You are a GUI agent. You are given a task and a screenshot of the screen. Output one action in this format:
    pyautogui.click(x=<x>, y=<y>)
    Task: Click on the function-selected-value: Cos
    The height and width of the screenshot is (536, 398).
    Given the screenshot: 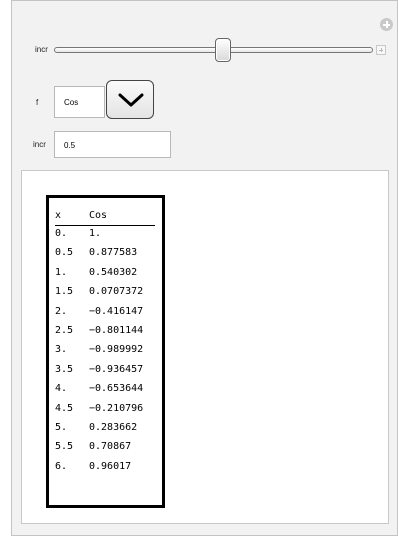 What is the action you would take?
    pyautogui.click(x=71, y=102)
    